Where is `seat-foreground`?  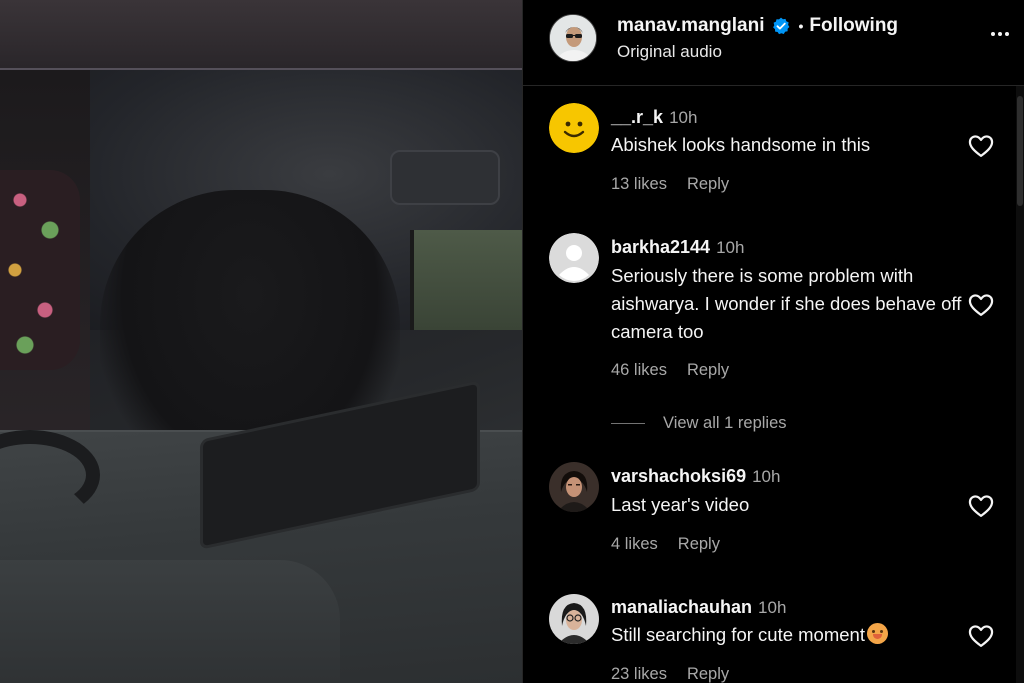 seat-foreground is located at coordinates (170, 621).